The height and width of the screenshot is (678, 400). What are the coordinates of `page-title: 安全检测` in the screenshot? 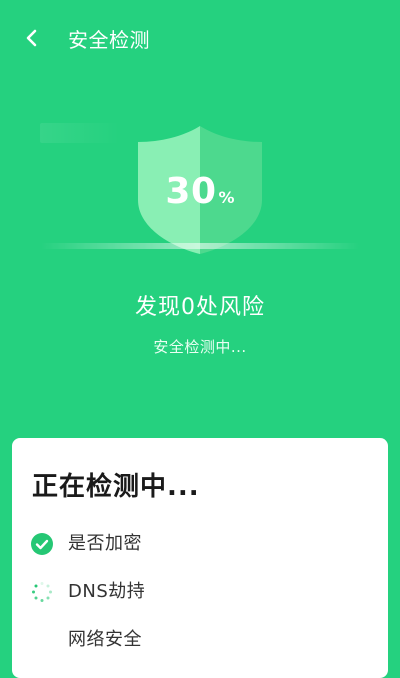 It's located at (109, 40).